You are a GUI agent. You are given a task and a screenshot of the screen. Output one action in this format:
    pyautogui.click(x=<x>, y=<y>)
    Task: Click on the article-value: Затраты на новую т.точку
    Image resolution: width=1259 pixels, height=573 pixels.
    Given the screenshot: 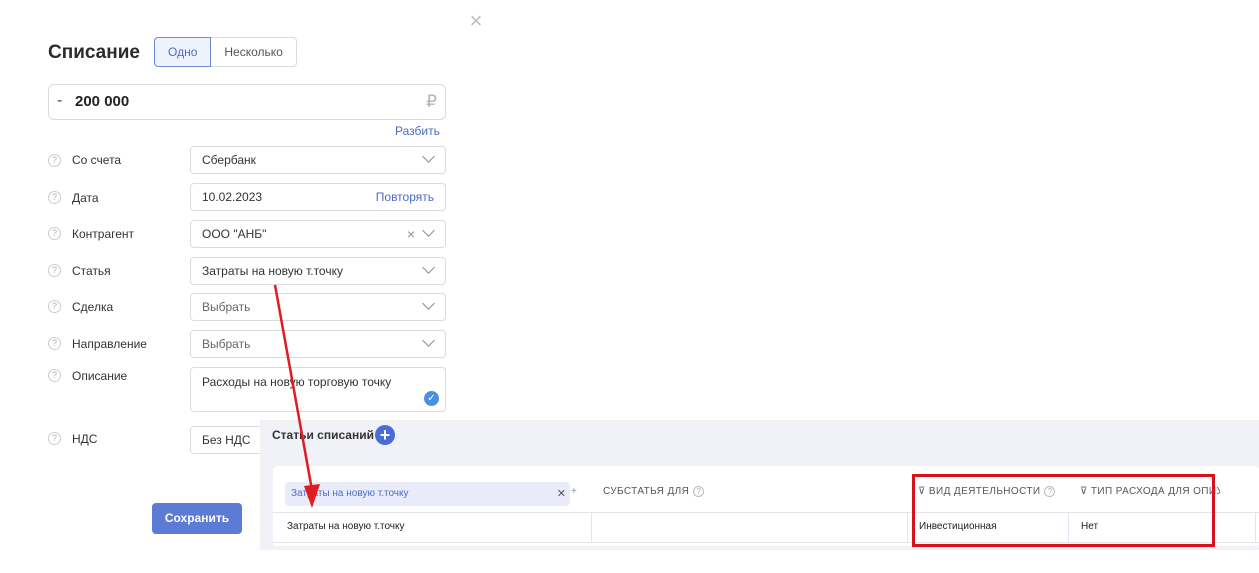 What is the action you would take?
    pyautogui.click(x=272, y=271)
    